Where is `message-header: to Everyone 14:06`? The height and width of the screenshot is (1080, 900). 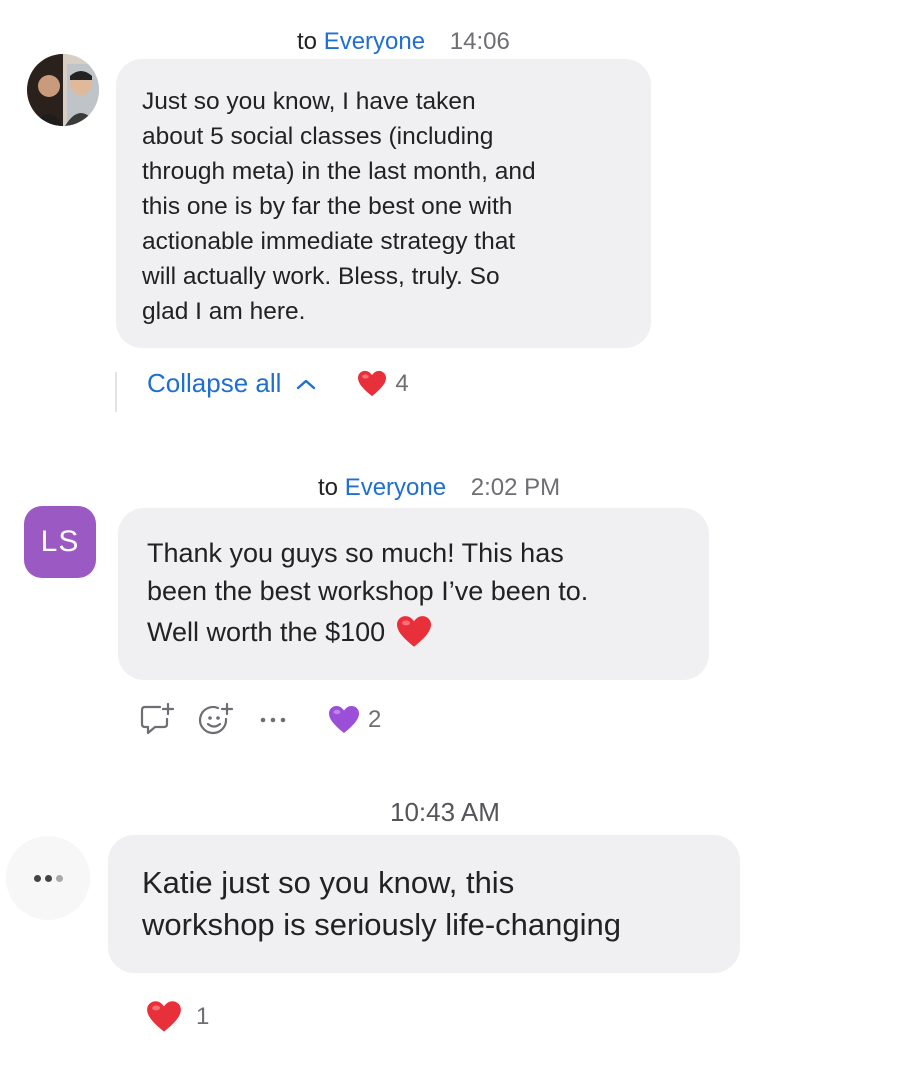
message-header: to Everyone 14:06 is located at coordinates (403, 42).